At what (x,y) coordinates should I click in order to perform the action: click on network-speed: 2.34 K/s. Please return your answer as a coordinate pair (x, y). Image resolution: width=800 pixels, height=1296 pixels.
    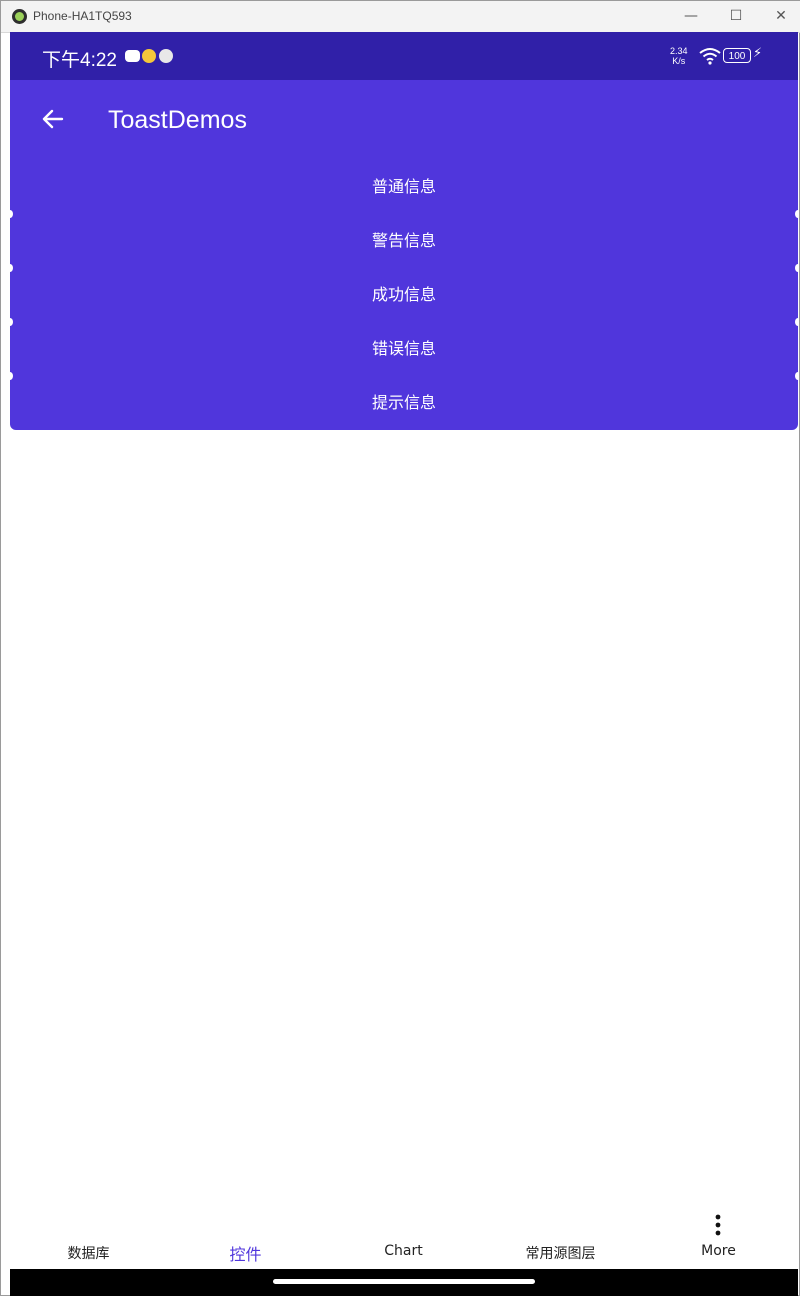
    Looking at the image, I should click on (679, 56).